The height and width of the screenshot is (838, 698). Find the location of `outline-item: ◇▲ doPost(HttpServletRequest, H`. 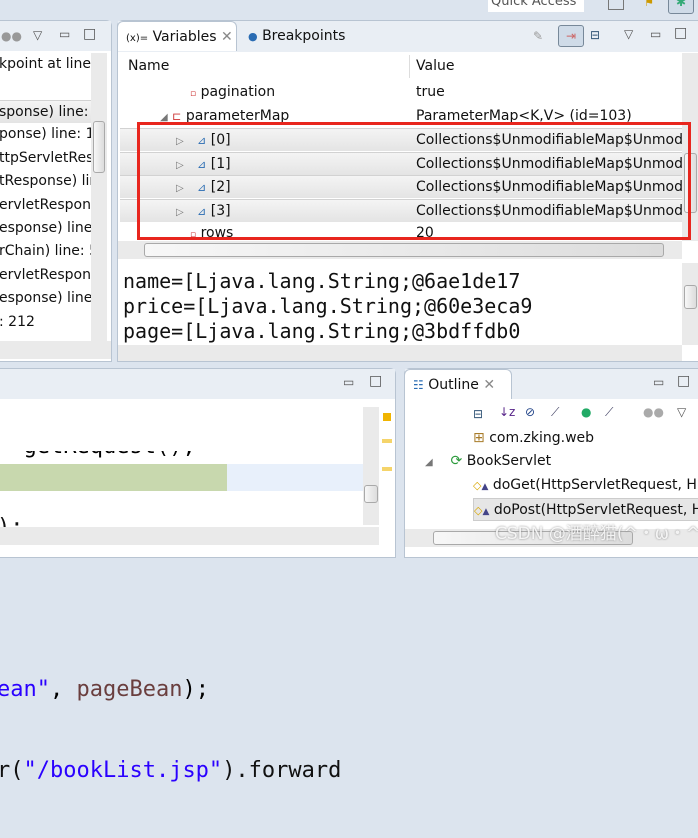

outline-item: ◇▲ doPost(HttpServletRequest, H is located at coordinates (585, 509).